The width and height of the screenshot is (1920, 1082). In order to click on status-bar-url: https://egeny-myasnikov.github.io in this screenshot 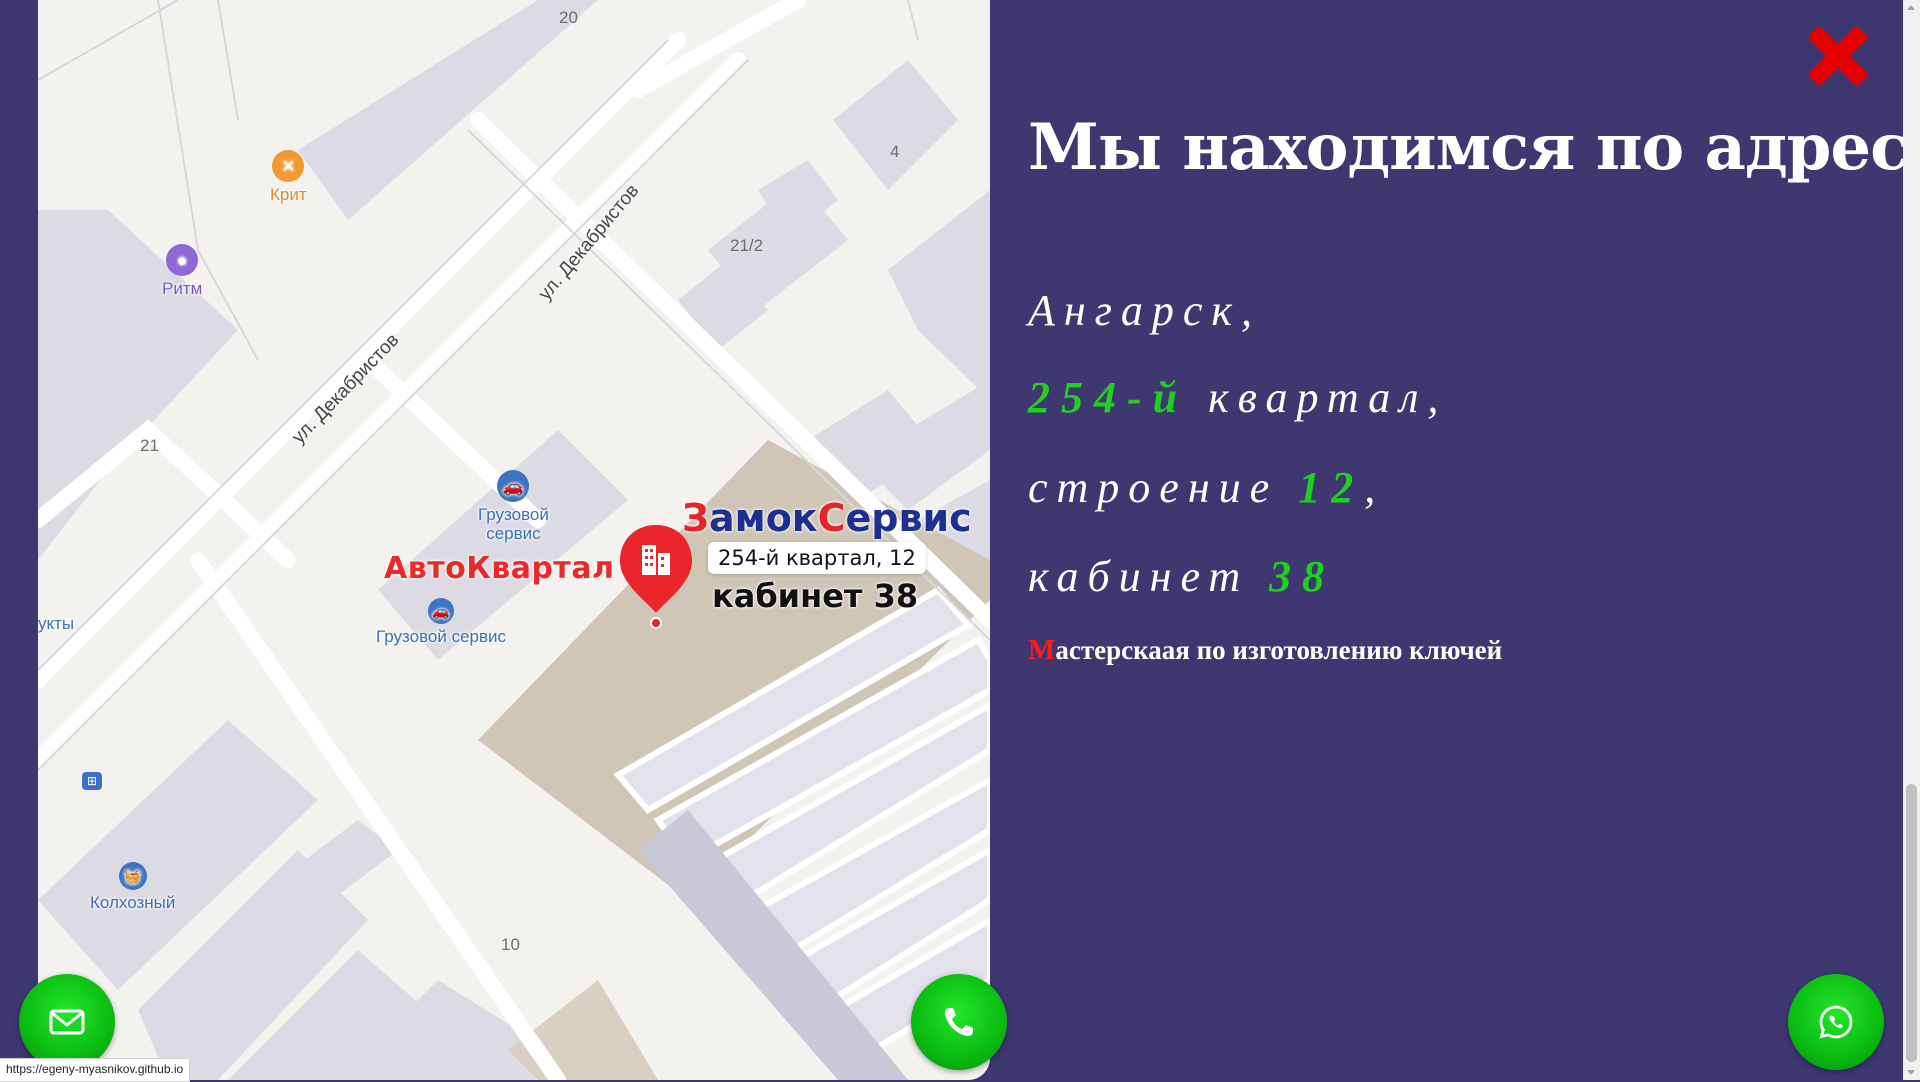, I will do `click(95, 1070)`.